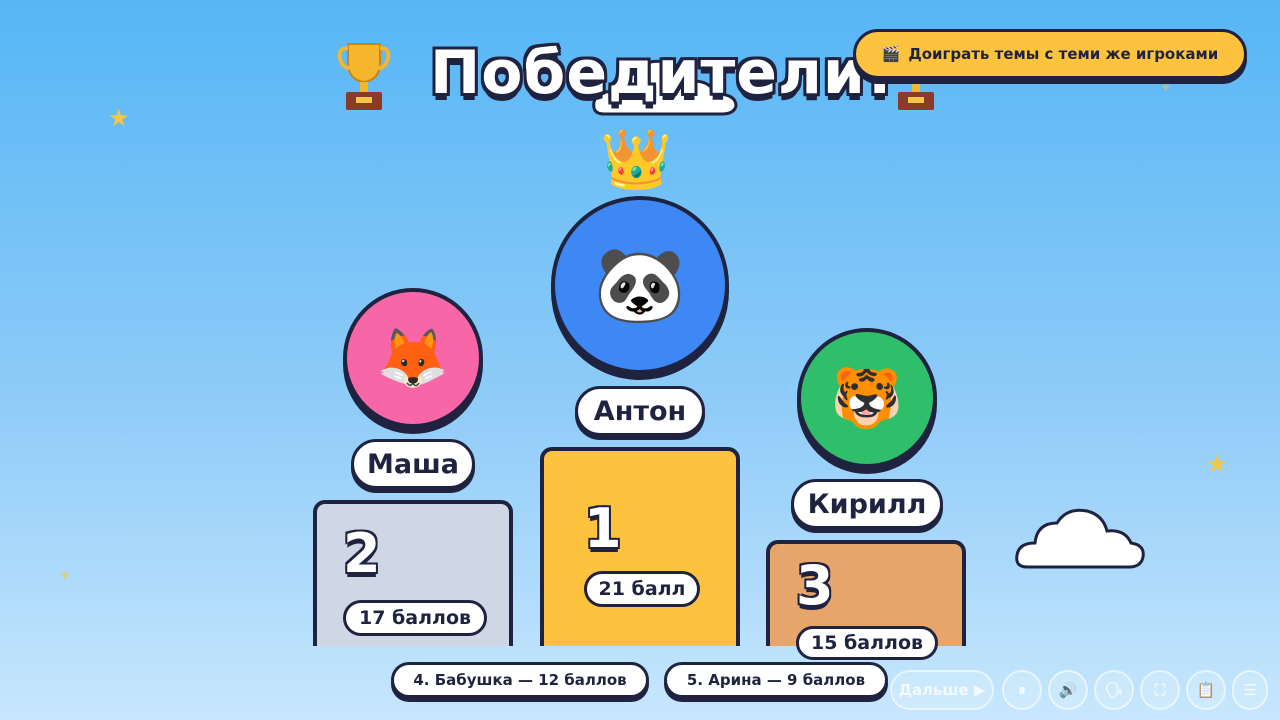 Image resolution: width=1280 pixels, height=720 pixels. I want to click on other-player-4: 4. Бабушка — 12 баллов, so click(520, 680).